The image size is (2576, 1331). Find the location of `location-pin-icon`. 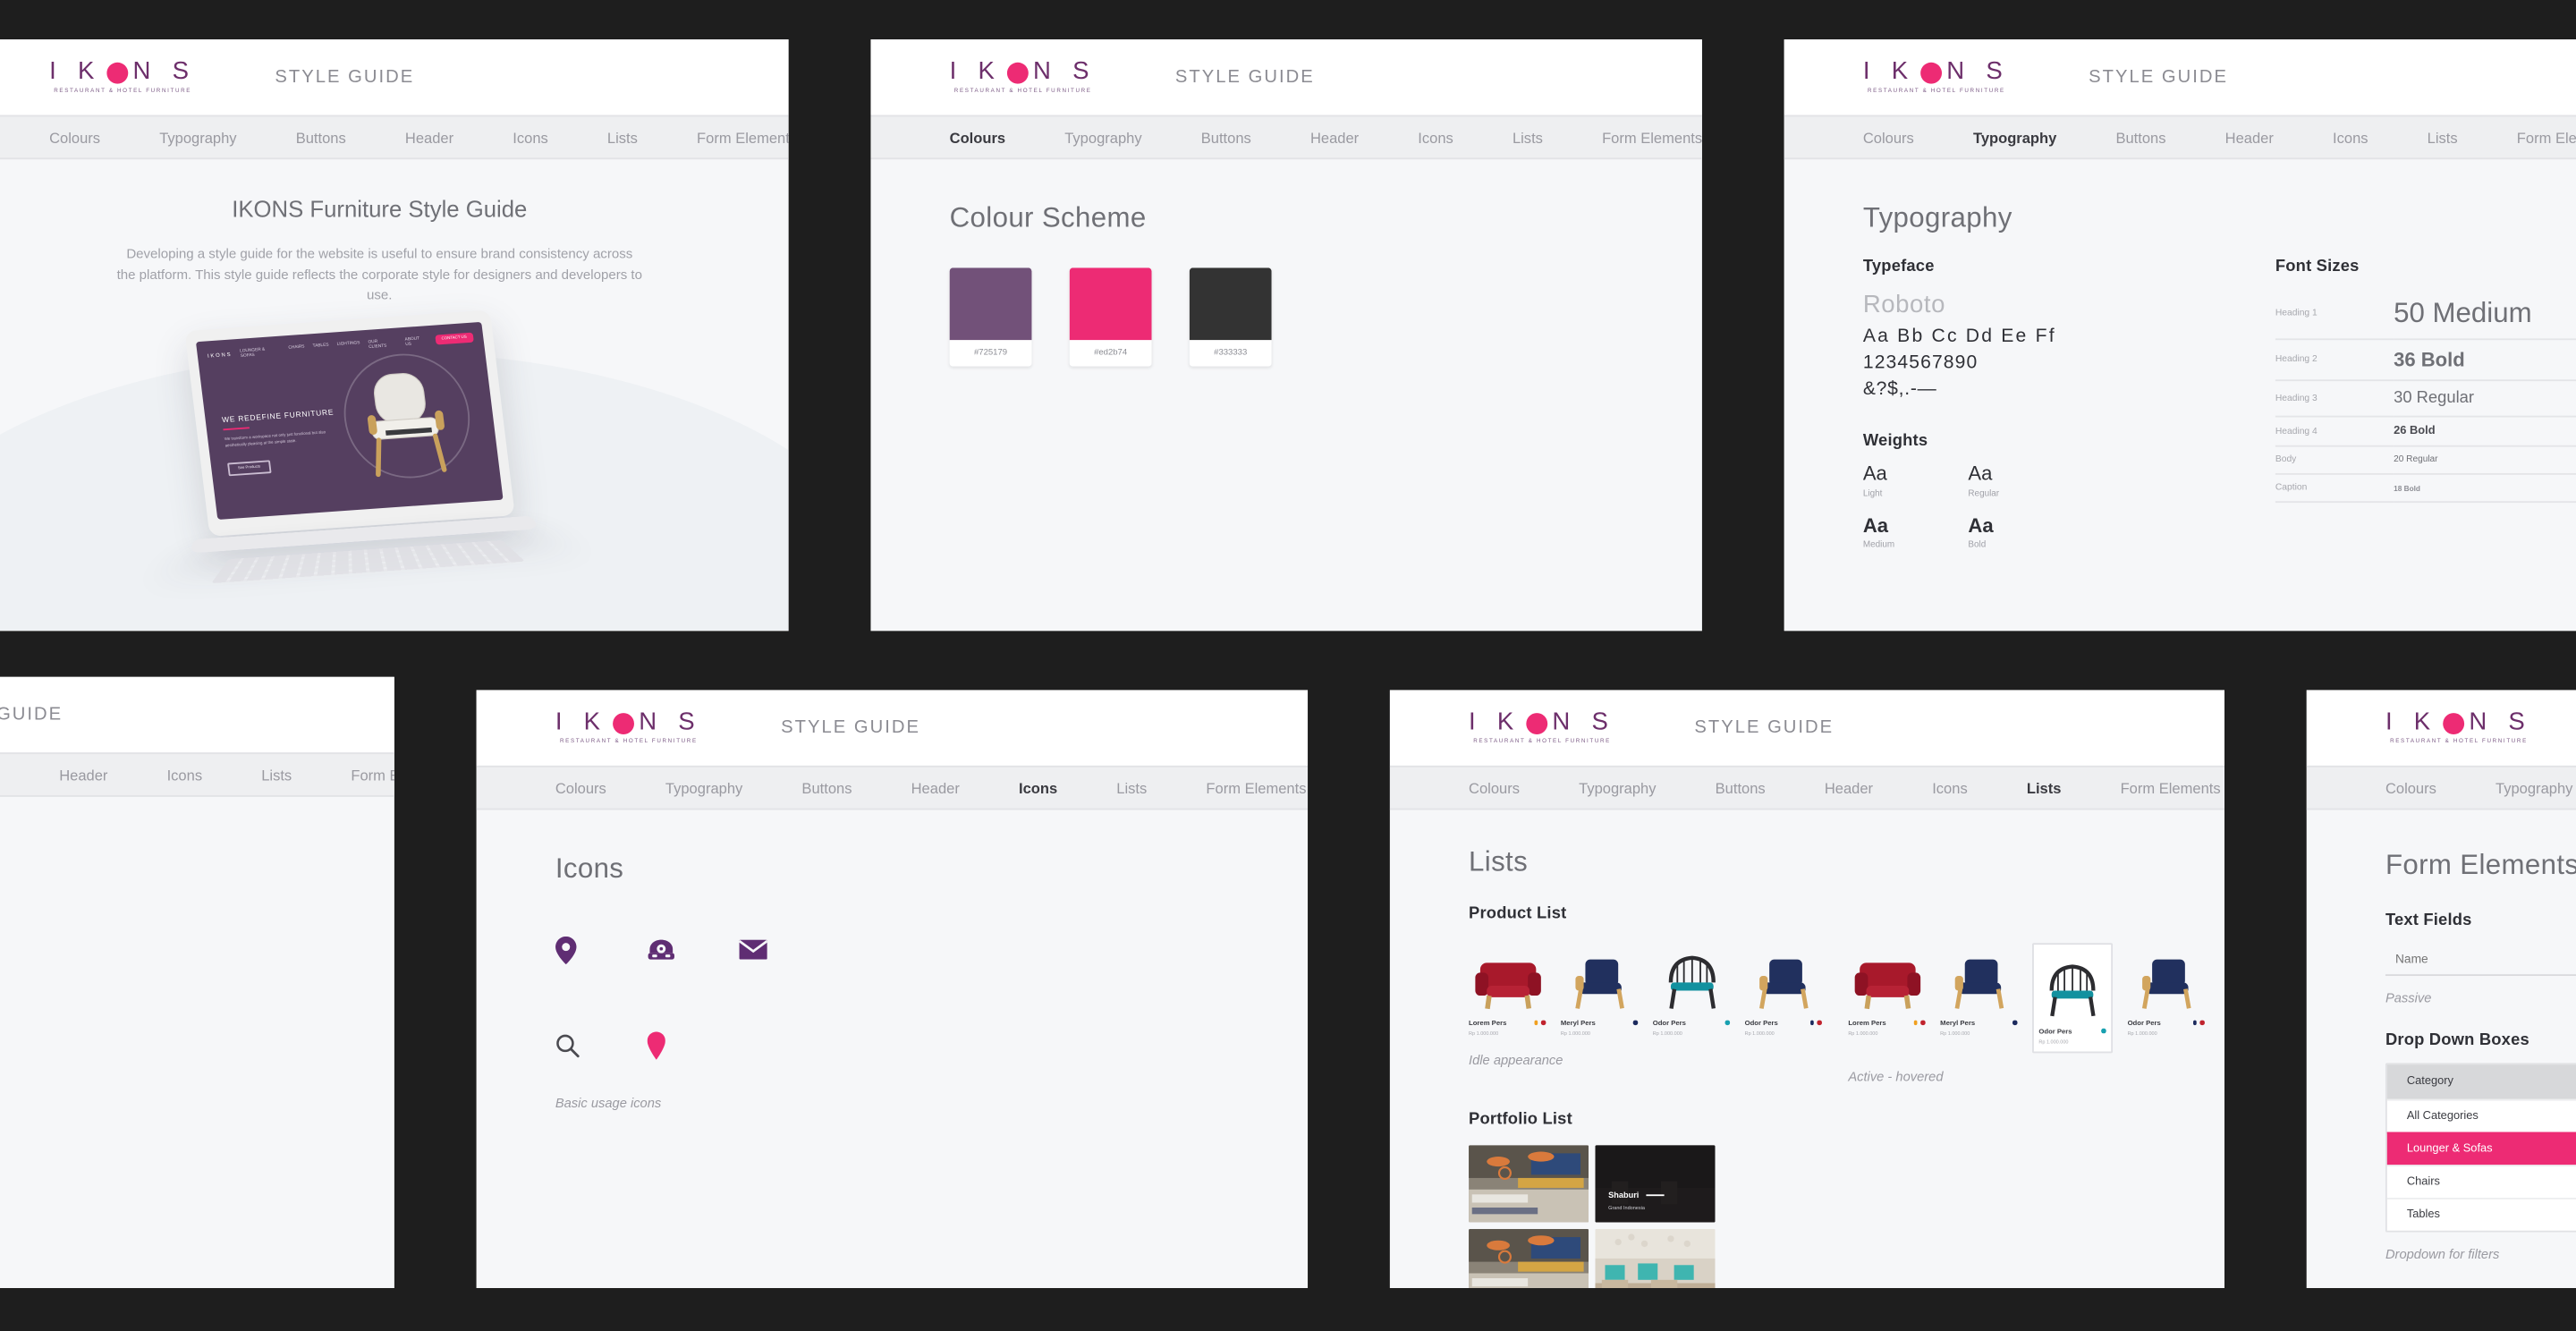

location-pin-icon is located at coordinates (601, 949).